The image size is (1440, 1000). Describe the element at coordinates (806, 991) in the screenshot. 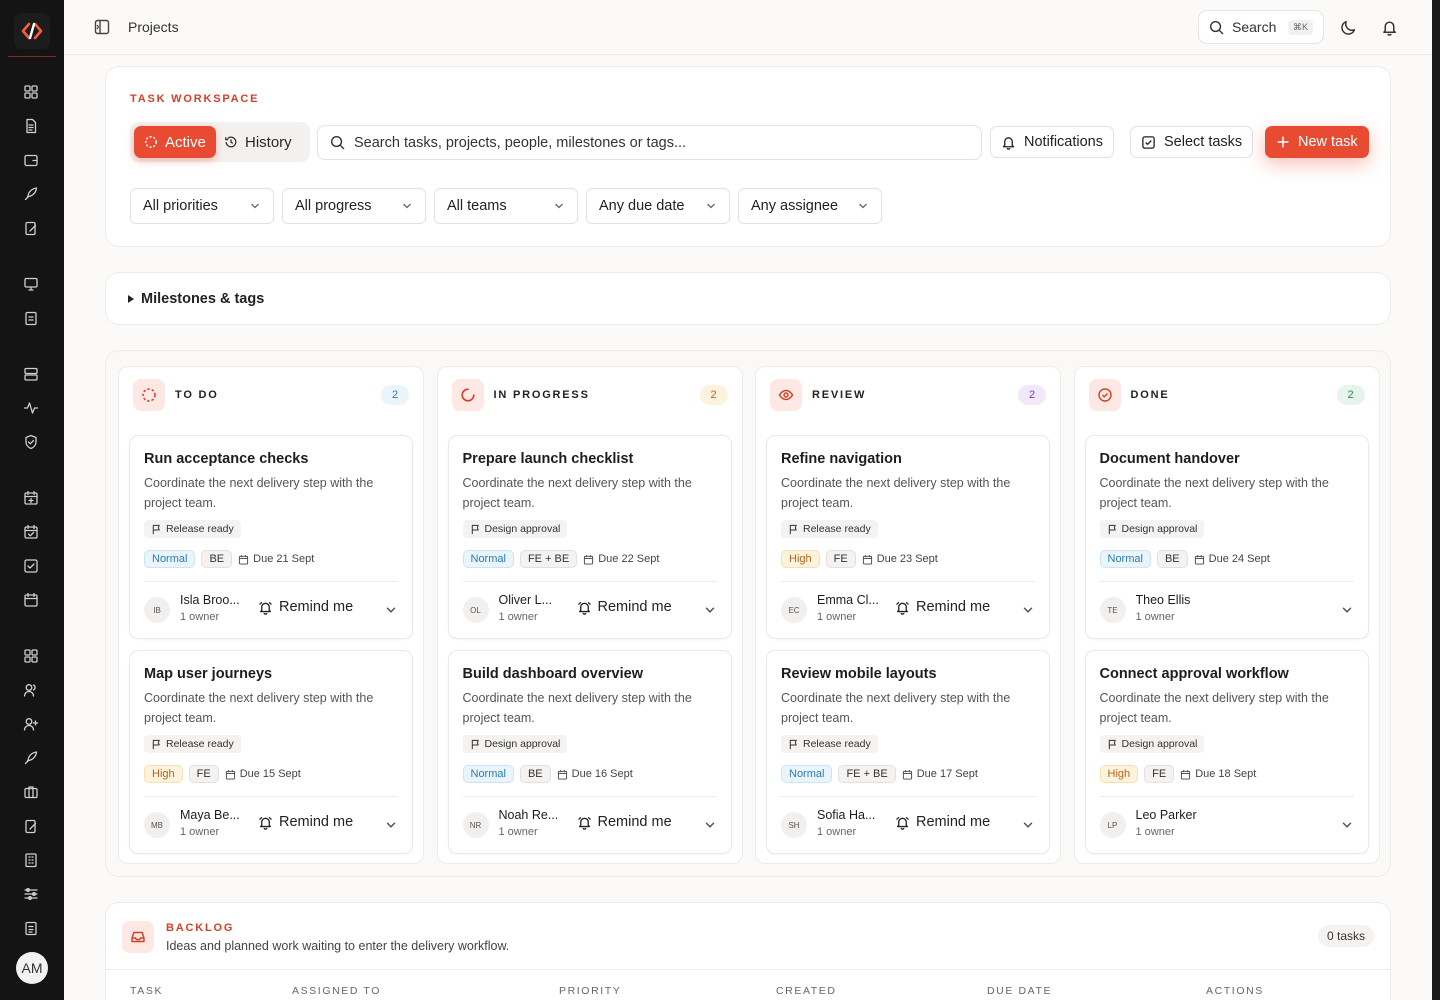

I see `th-created: CREATED` at that location.